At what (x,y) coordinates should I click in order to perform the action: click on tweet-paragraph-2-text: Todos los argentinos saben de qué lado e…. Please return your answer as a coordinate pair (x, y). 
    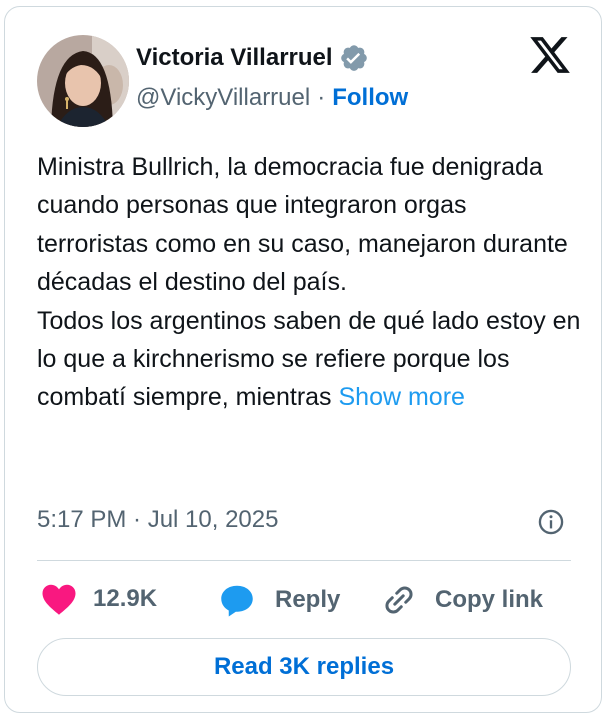
    Looking at the image, I should click on (309, 359).